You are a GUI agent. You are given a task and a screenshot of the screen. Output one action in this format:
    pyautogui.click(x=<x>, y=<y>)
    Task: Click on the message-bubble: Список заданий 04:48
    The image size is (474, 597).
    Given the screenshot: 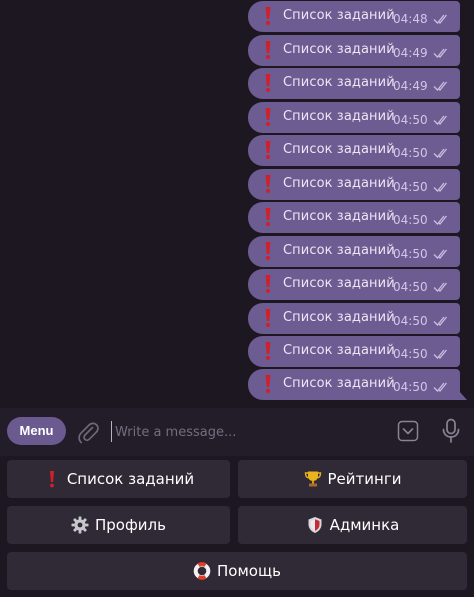 What is the action you would take?
    pyautogui.click(x=354, y=16)
    